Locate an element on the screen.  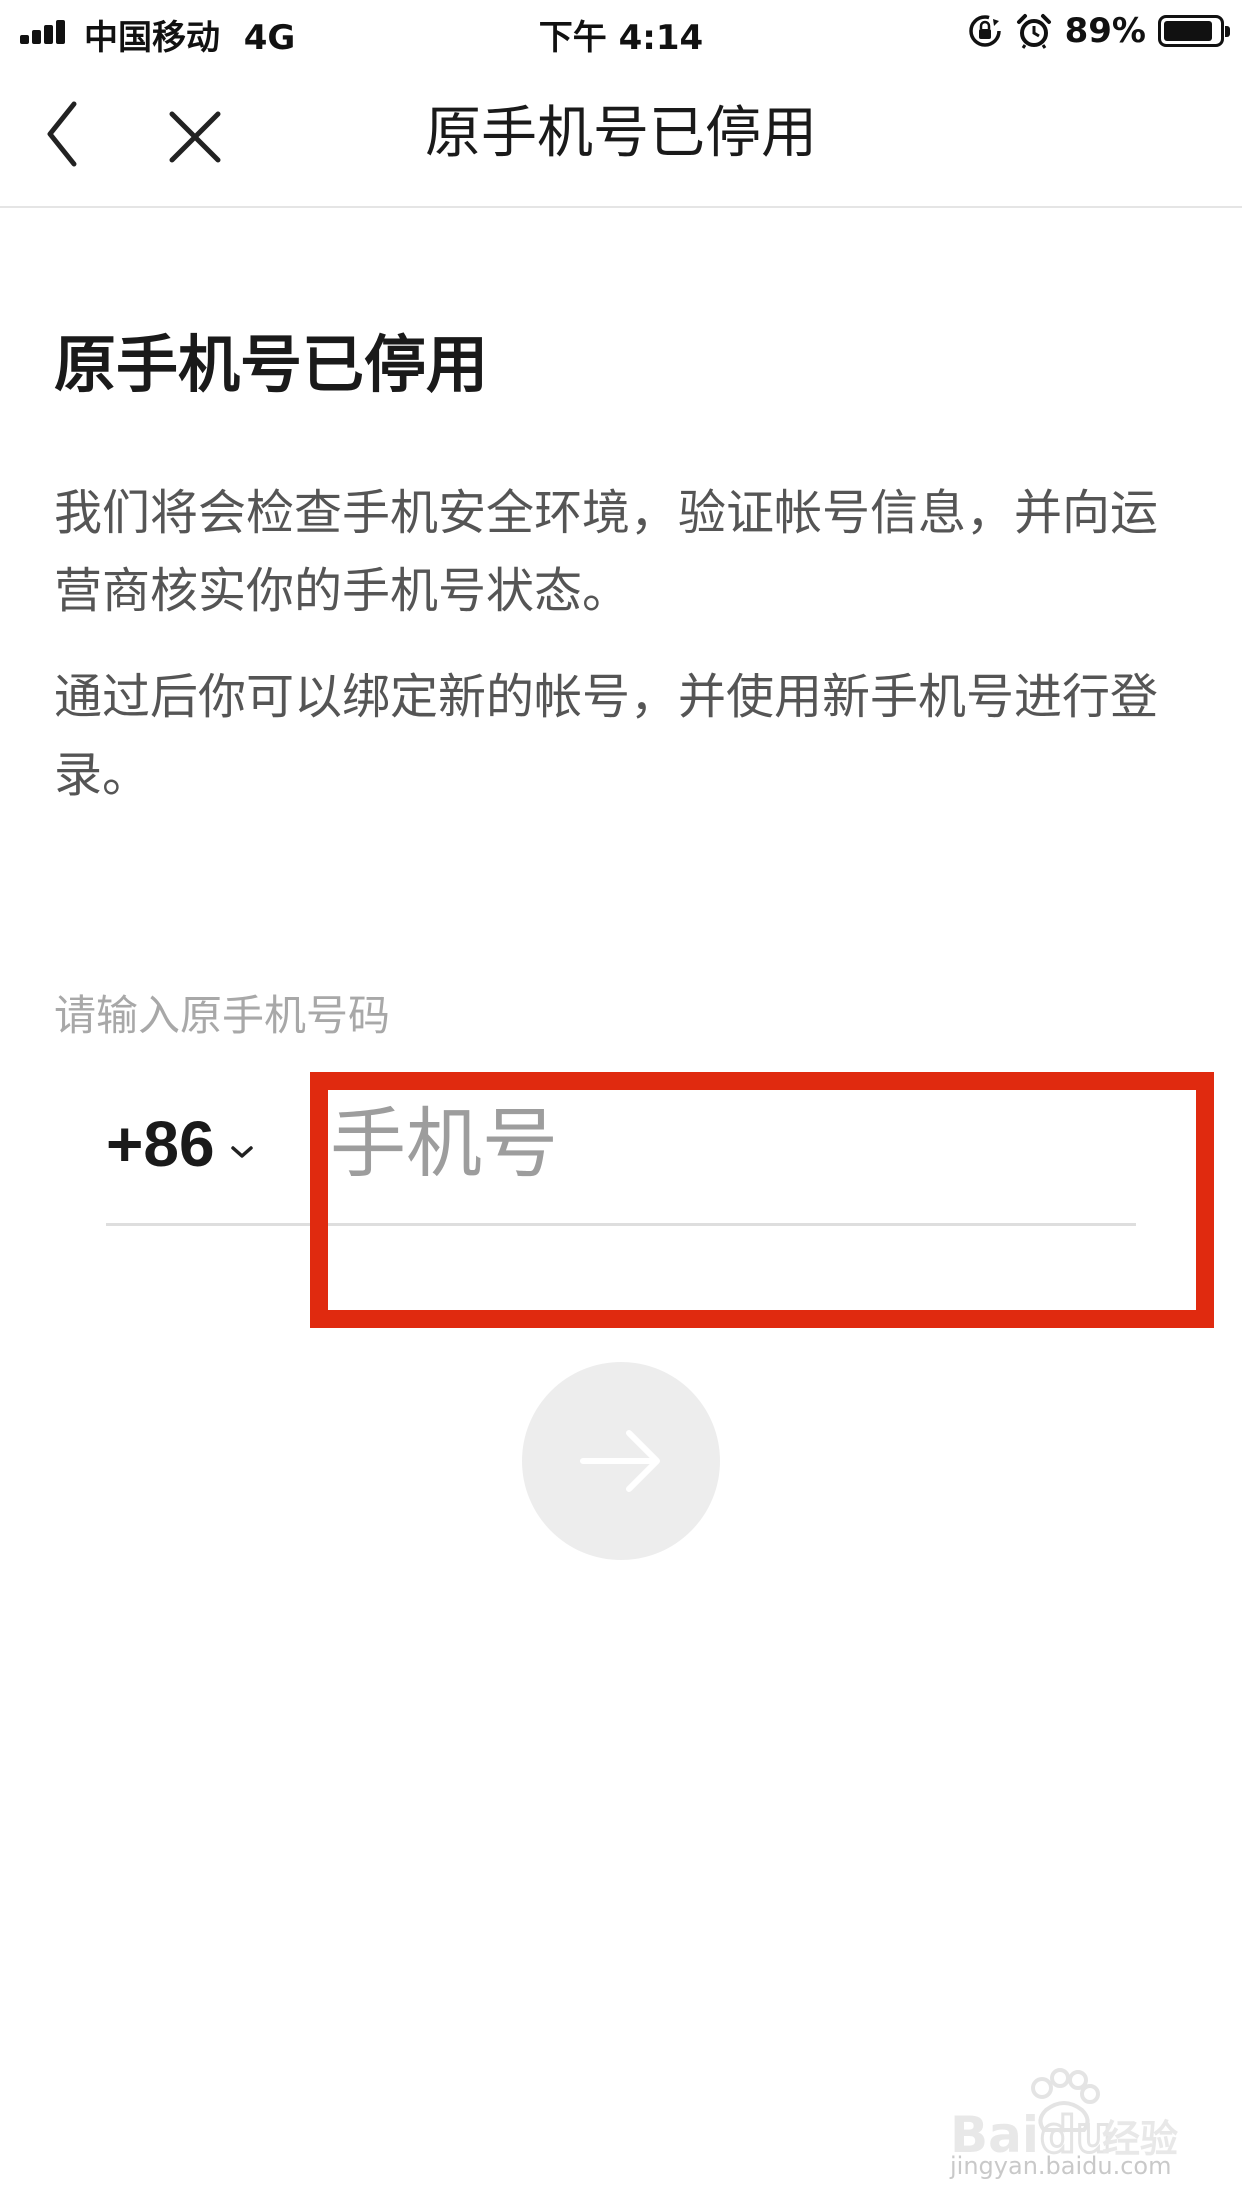
rotation-lock-icon is located at coordinates (984, 31).